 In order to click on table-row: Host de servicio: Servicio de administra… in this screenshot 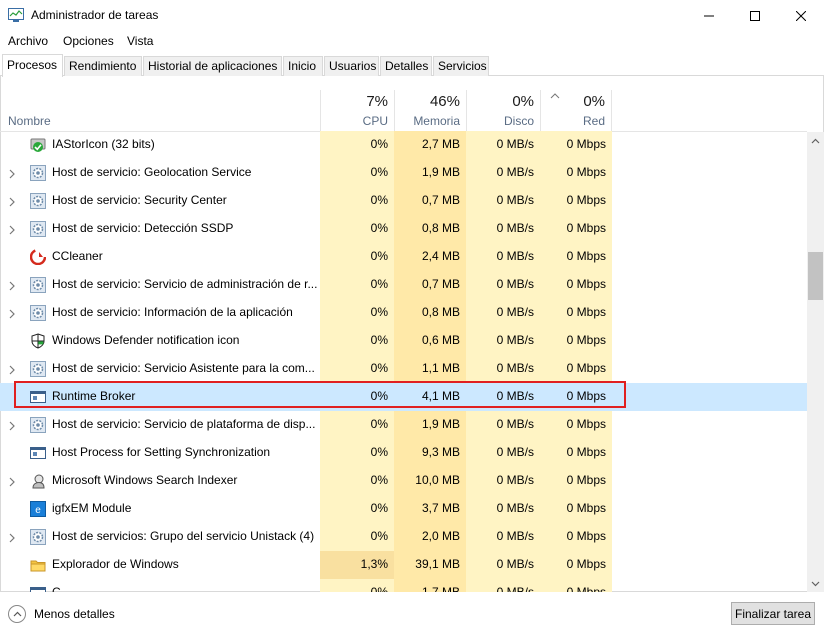, I will do `click(403, 285)`.